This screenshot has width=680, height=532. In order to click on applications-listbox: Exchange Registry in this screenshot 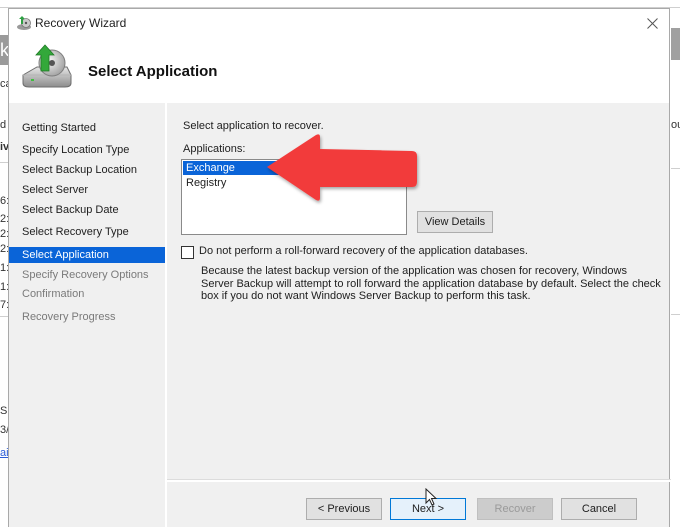, I will do `click(294, 197)`.